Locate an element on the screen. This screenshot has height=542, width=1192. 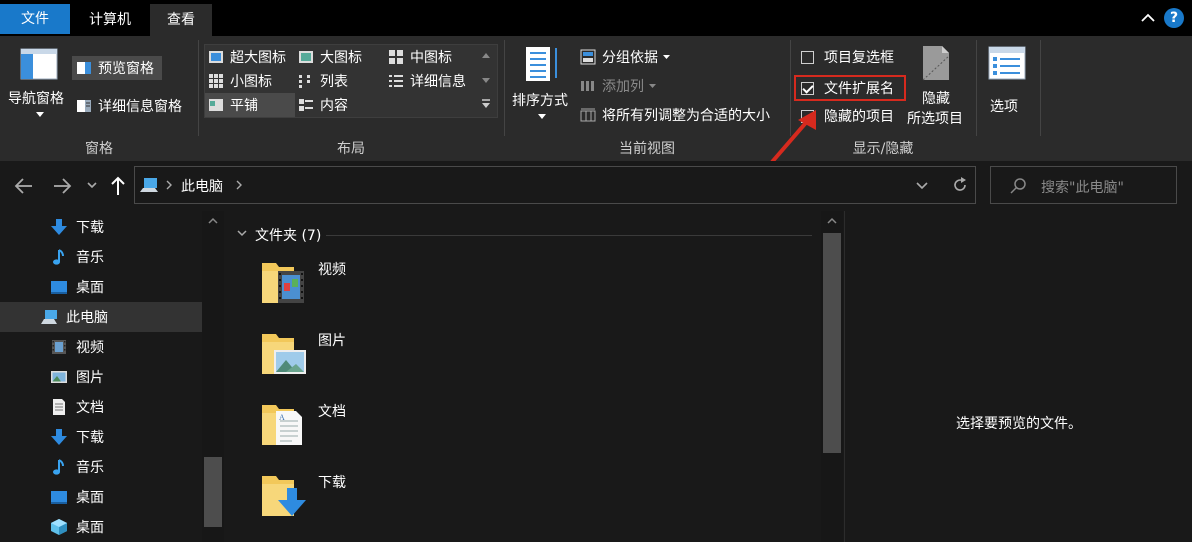
navigation-pane-scrollbar is located at coordinates (213, 376).